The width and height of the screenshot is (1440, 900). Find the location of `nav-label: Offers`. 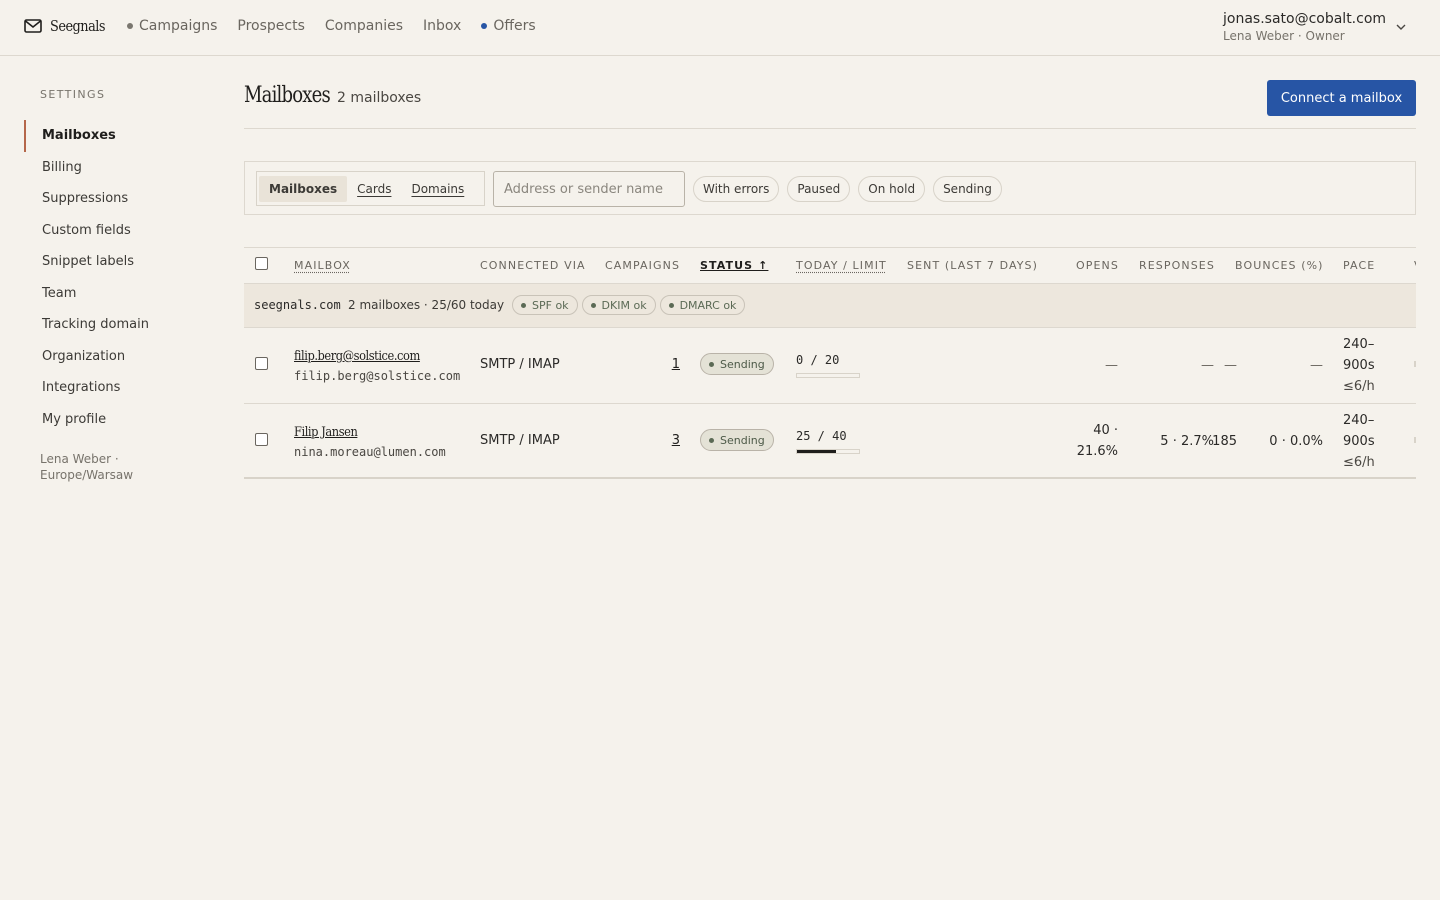

nav-label: Offers is located at coordinates (514, 26).